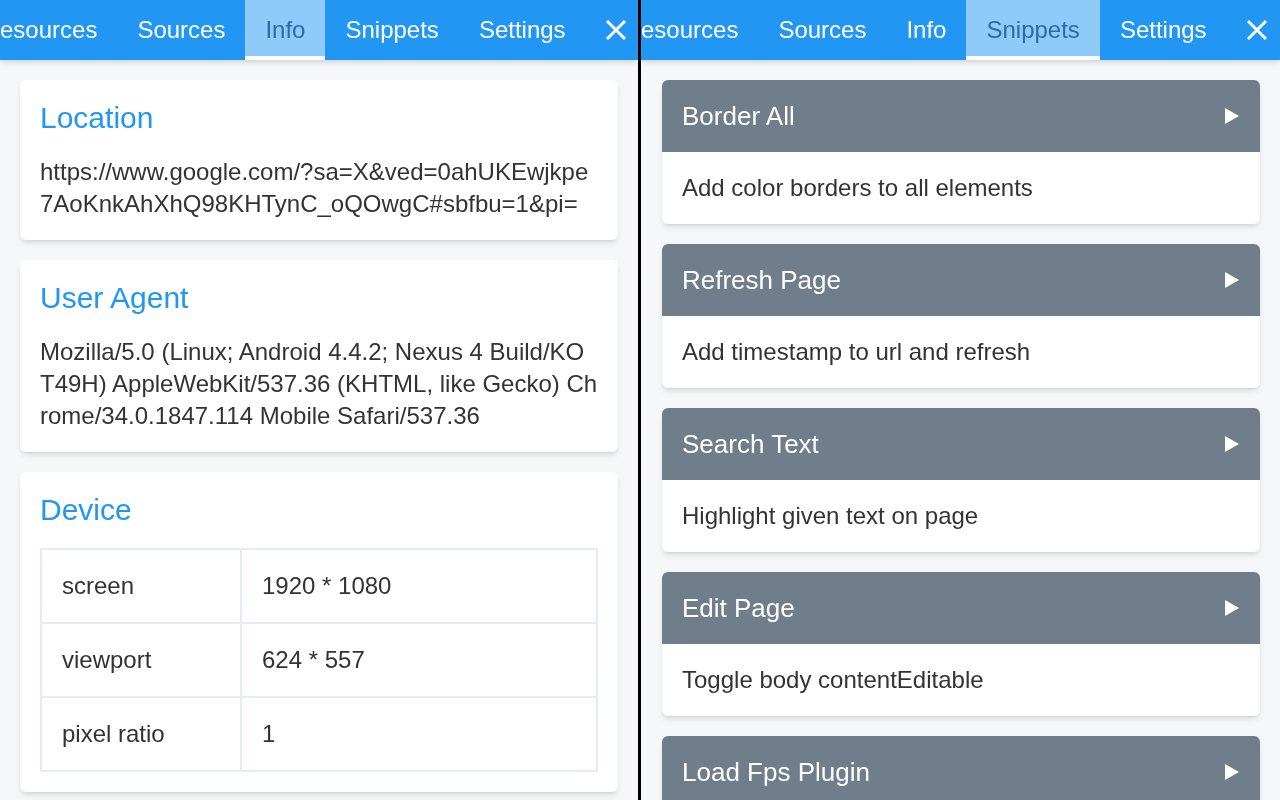  What do you see at coordinates (738, 608) in the screenshot?
I see `snippet-title: Edit Page` at bounding box center [738, 608].